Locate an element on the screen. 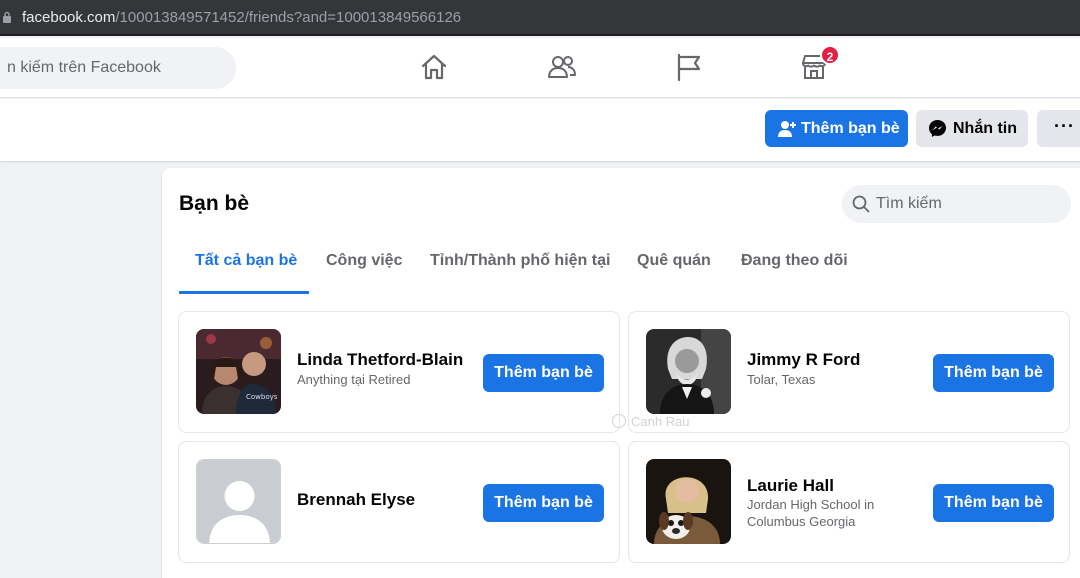  add-friend-label: Thêm bạn bè is located at coordinates (850, 128).